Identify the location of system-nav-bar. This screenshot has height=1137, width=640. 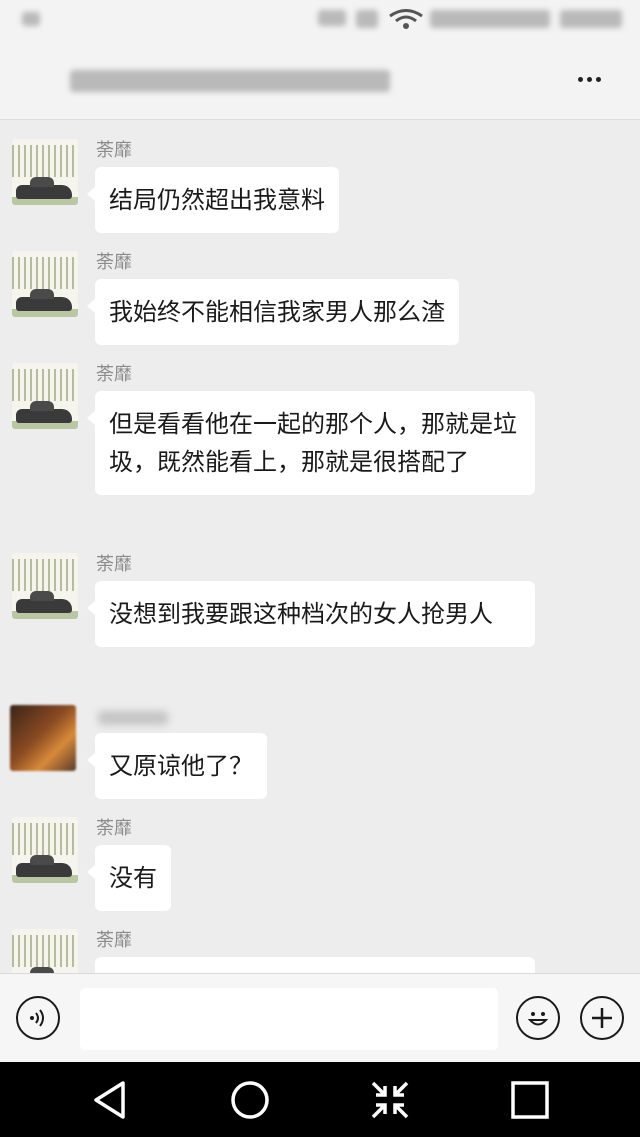
(320, 1099).